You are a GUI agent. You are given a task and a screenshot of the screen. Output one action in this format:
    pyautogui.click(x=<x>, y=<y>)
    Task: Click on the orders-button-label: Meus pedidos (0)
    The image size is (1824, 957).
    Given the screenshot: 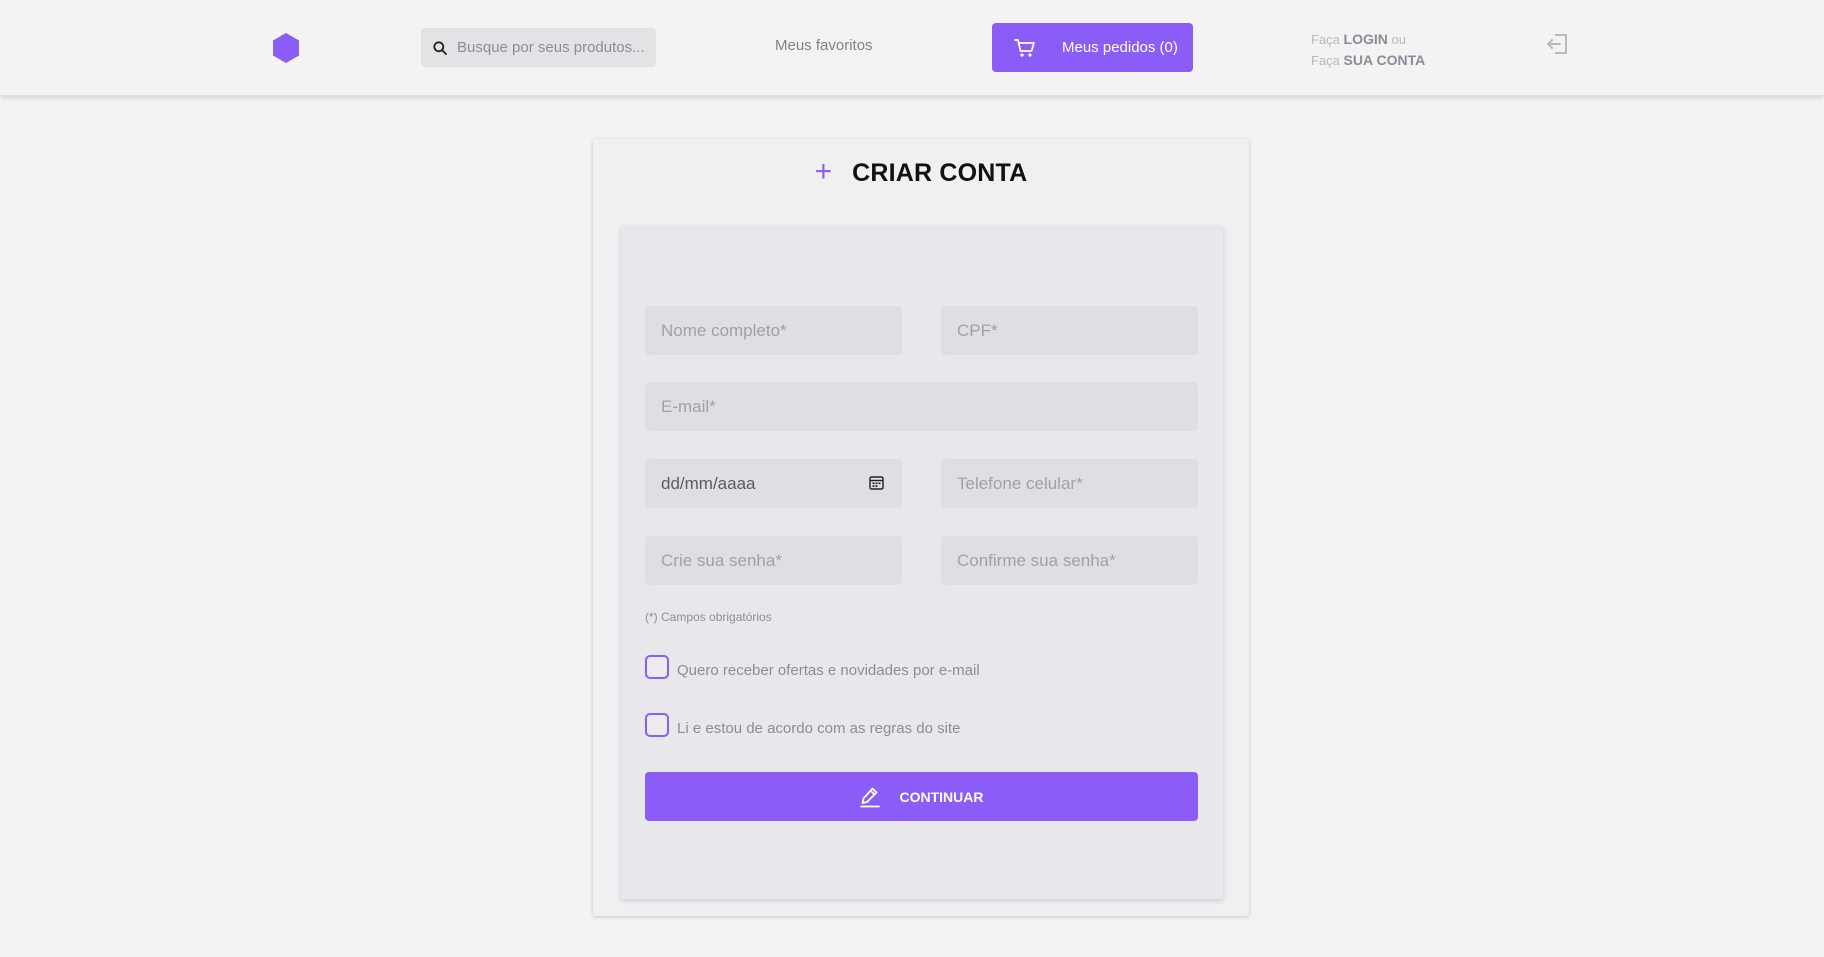 What is the action you would take?
    pyautogui.click(x=1120, y=47)
    